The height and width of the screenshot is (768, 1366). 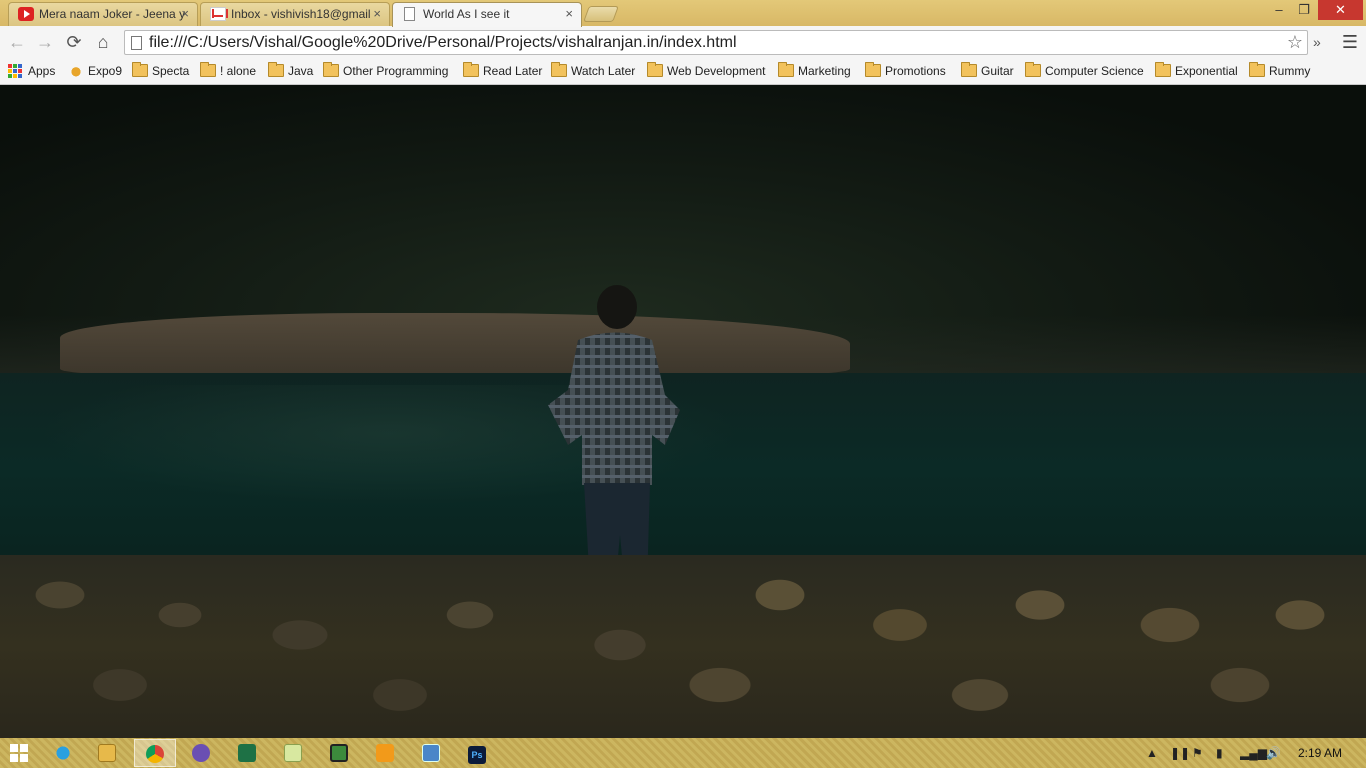 What do you see at coordinates (17, 42) in the screenshot?
I see `back-button: ←` at bounding box center [17, 42].